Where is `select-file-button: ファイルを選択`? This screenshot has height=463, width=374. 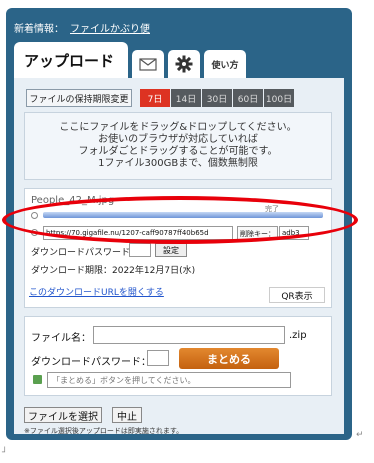
select-file-button: ファイルを選択 is located at coordinates (63, 415).